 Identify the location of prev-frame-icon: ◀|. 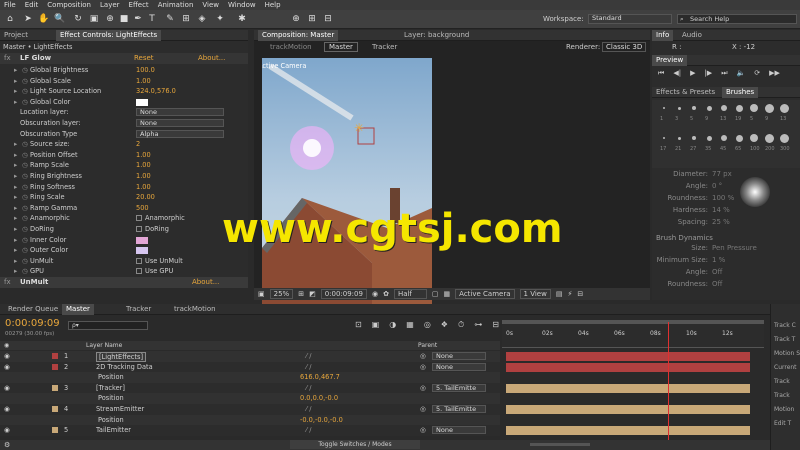
(677, 73).